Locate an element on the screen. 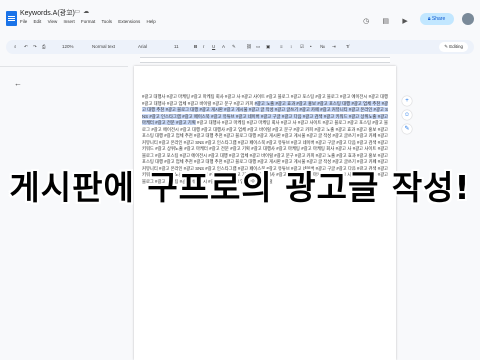 The width and height of the screenshot is (480, 360). line-spacing-icon: ↕ is located at coordinates (291, 47).